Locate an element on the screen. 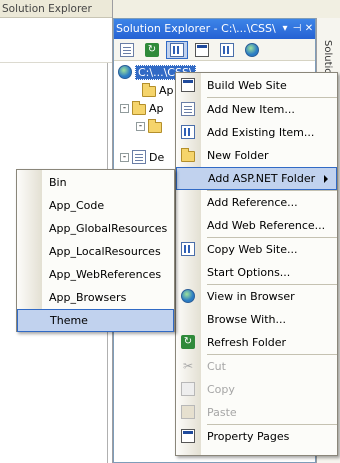 The width and height of the screenshot is (340, 463). refresh-button: ↻ is located at coordinates (152, 50).